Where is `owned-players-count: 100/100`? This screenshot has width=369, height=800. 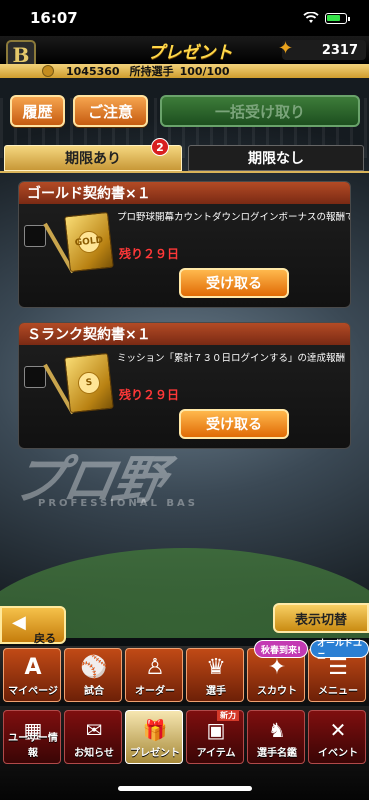
owned-players-count: 100/100 is located at coordinates (204, 71).